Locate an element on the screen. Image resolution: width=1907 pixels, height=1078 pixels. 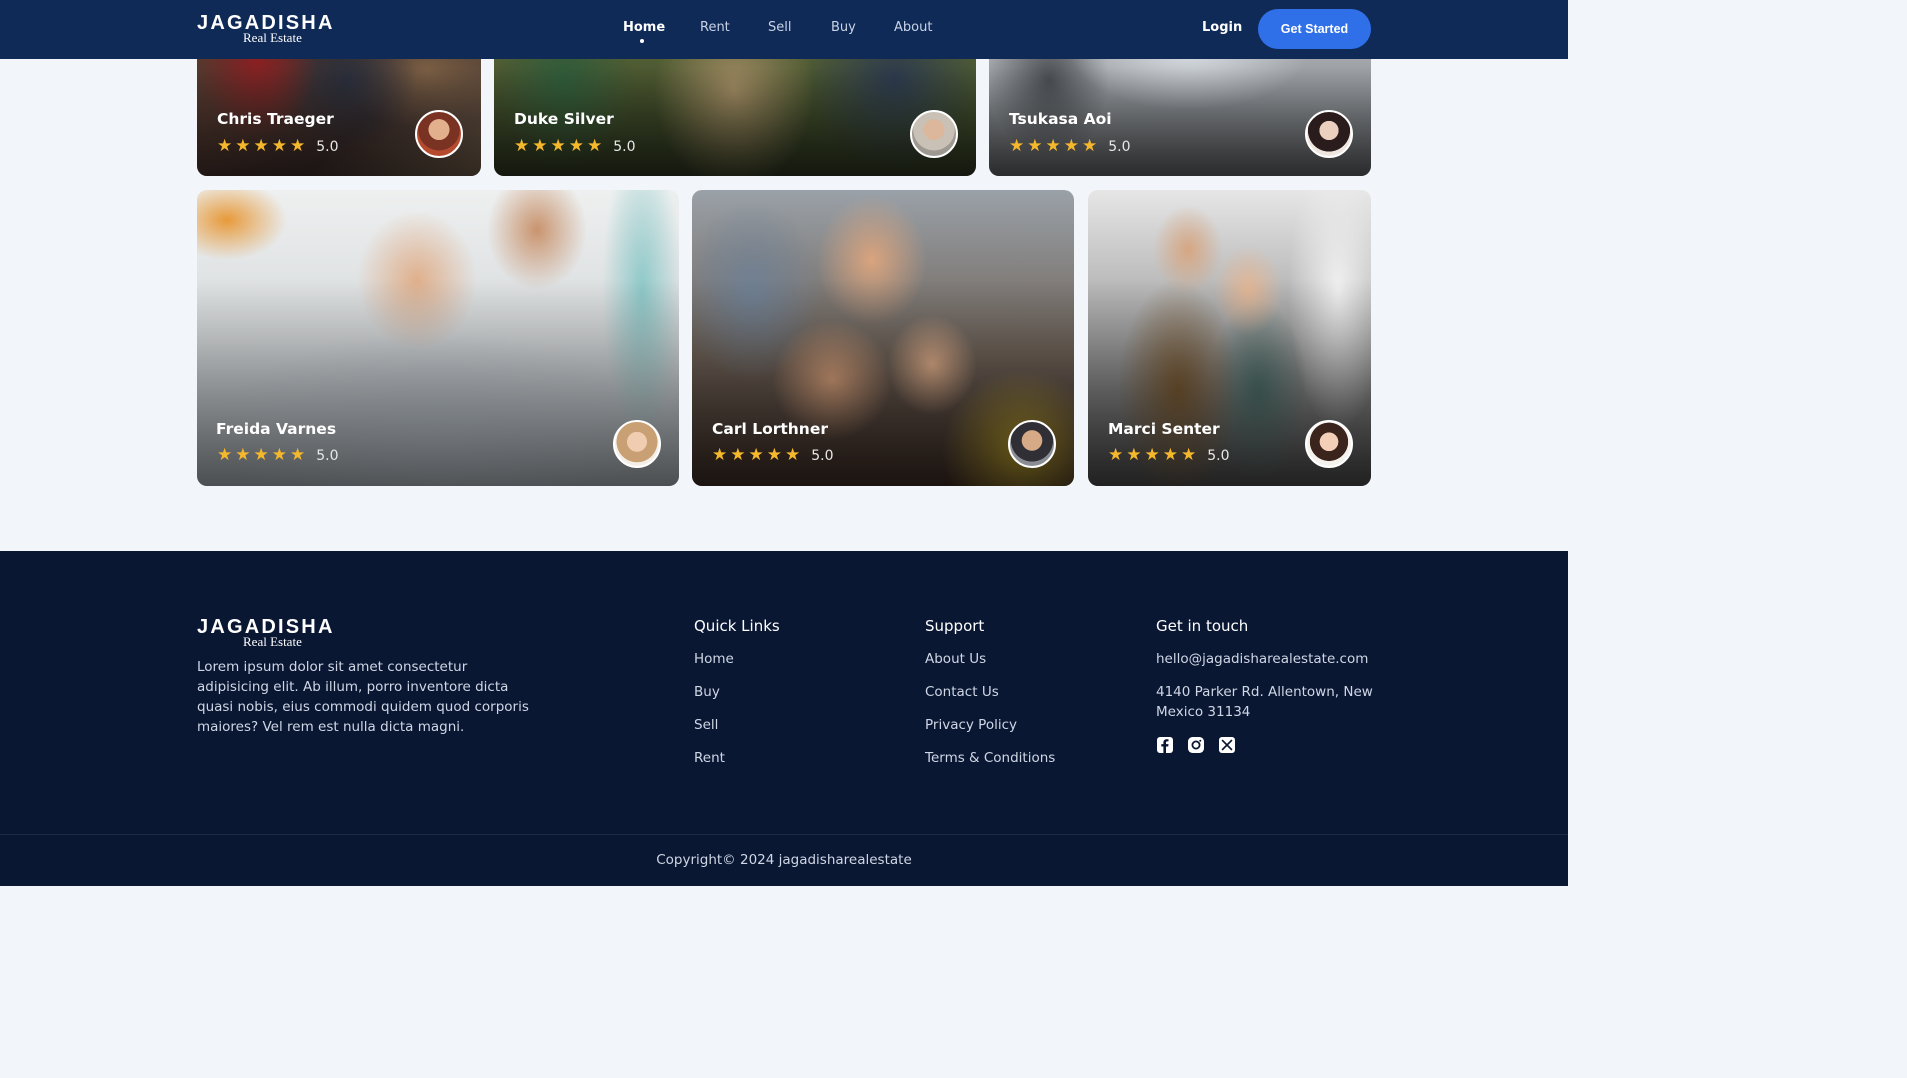
footer-link-sell: Sell is located at coordinates (706, 725).